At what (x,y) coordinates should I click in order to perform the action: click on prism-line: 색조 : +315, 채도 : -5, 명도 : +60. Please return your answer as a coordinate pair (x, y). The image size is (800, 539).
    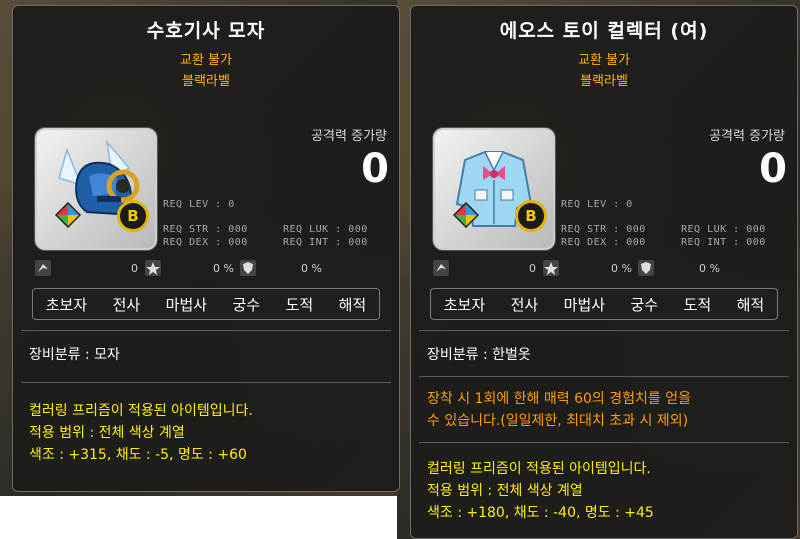
    Looking at the image, I should click on (138, 455).